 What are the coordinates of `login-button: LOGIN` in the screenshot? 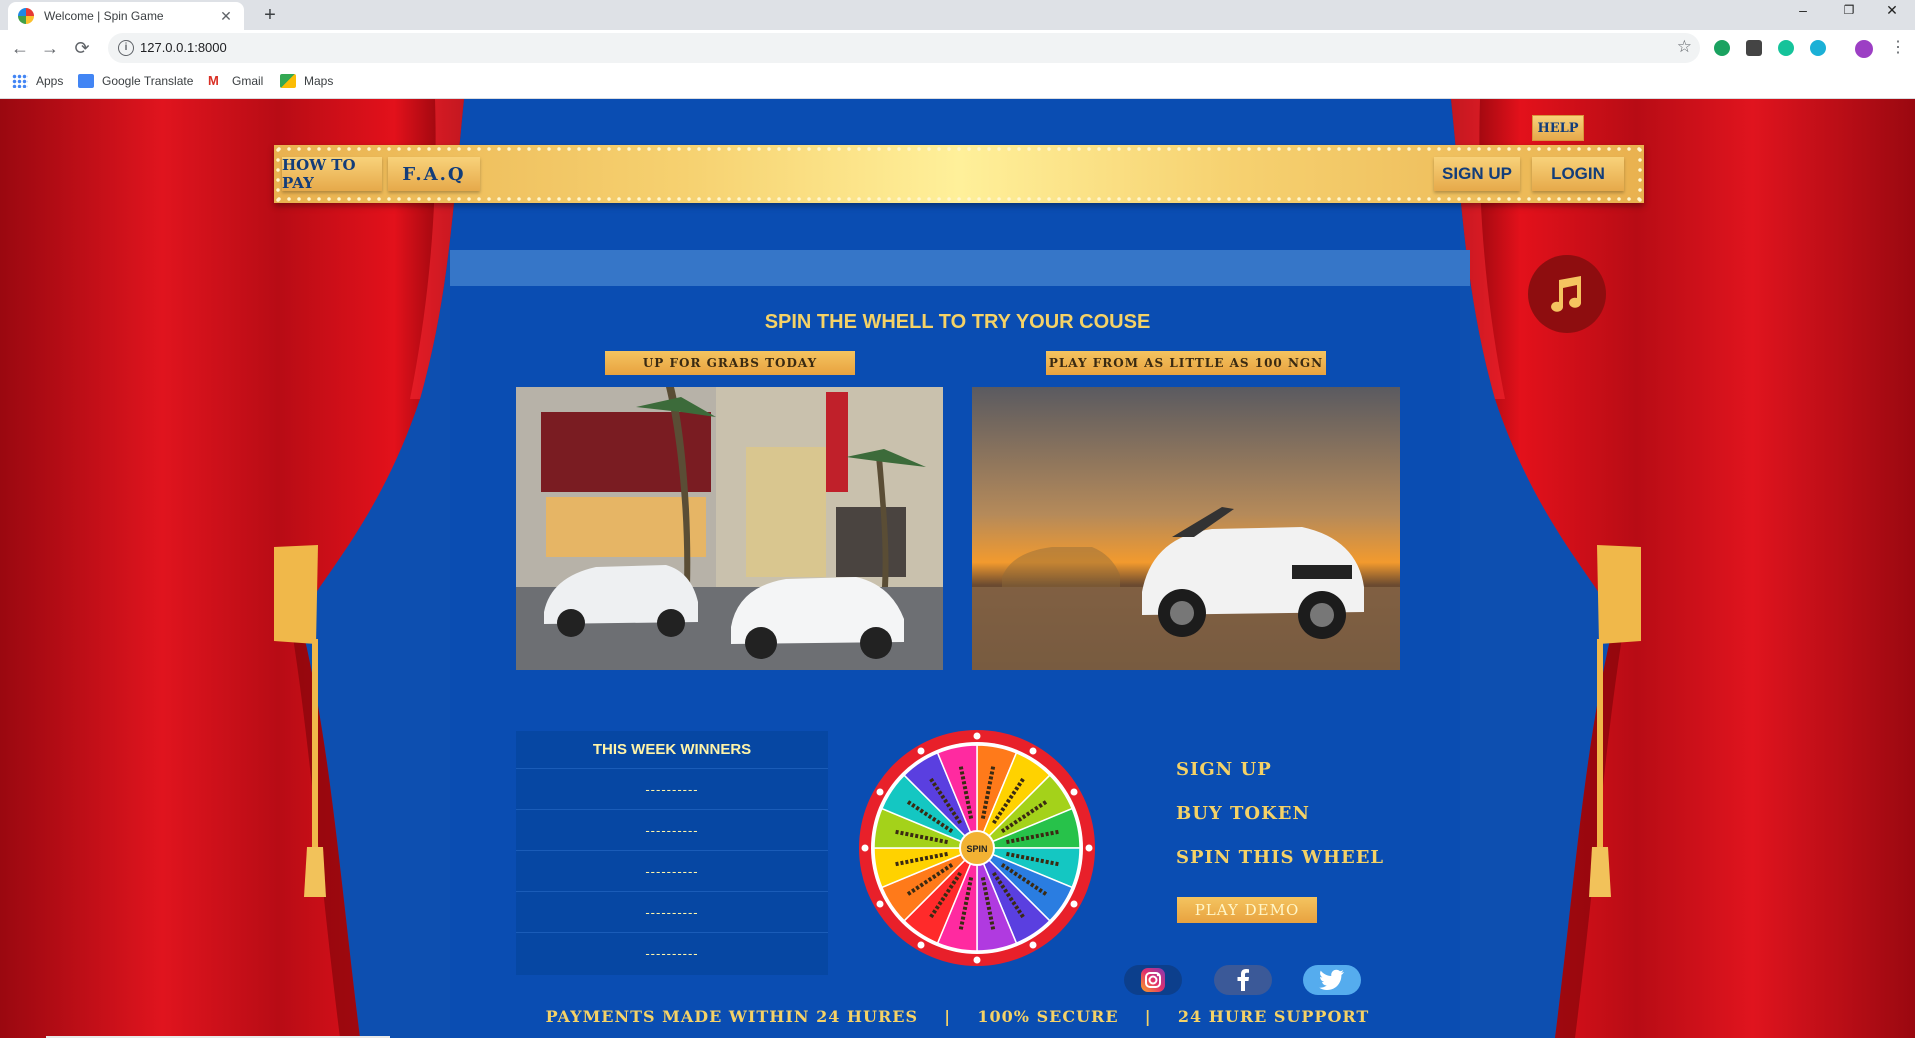 It's located at (1578, 174).